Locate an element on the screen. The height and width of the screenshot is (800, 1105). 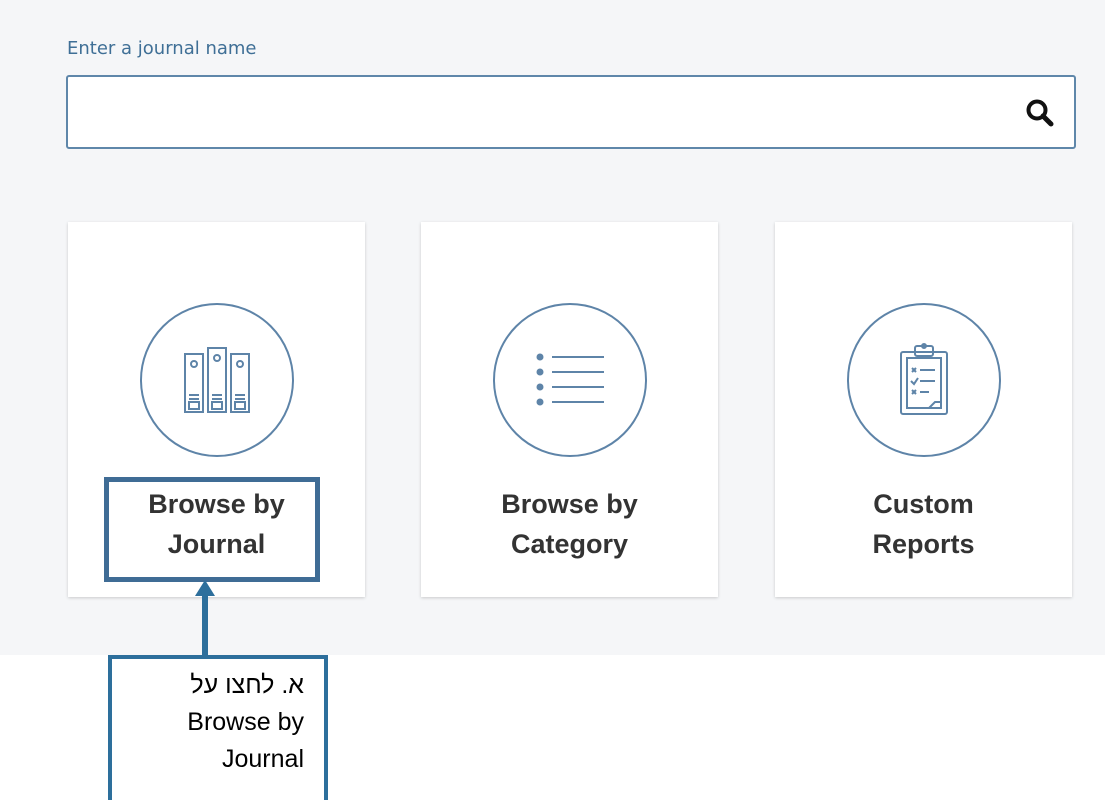
callout-line-2: Browse by is located at coordinates (245, 722).